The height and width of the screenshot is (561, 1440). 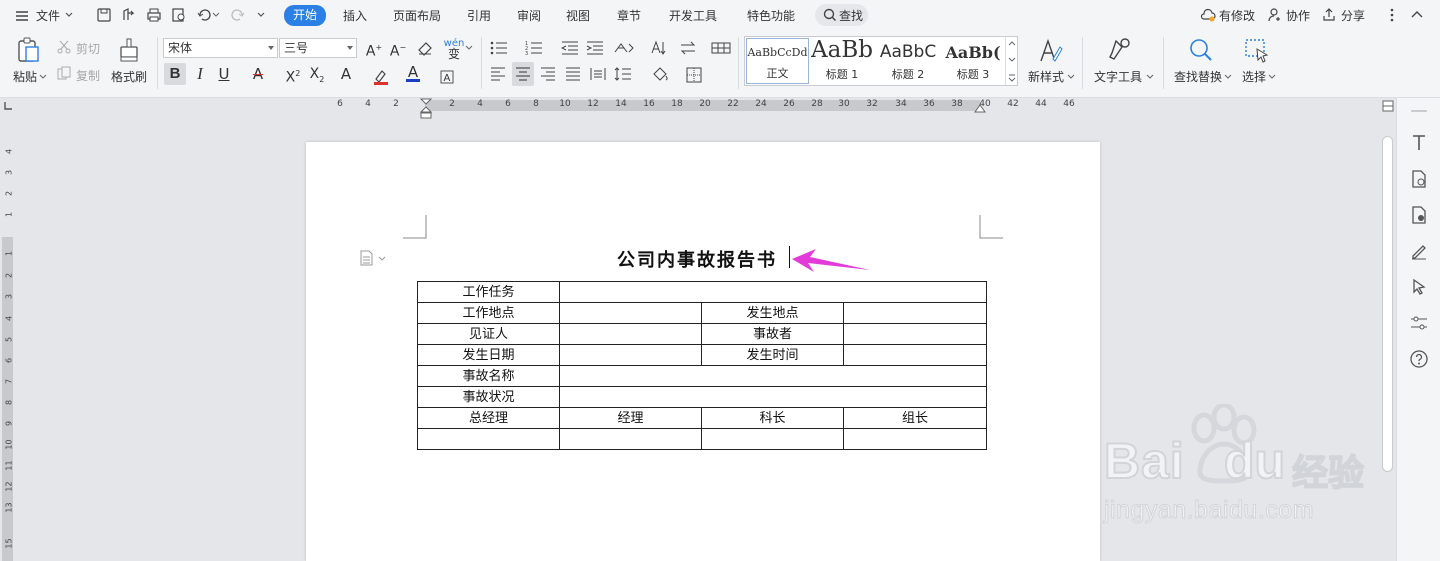 I want to click on font-size-select: 三号, so click(x=318, y=48).